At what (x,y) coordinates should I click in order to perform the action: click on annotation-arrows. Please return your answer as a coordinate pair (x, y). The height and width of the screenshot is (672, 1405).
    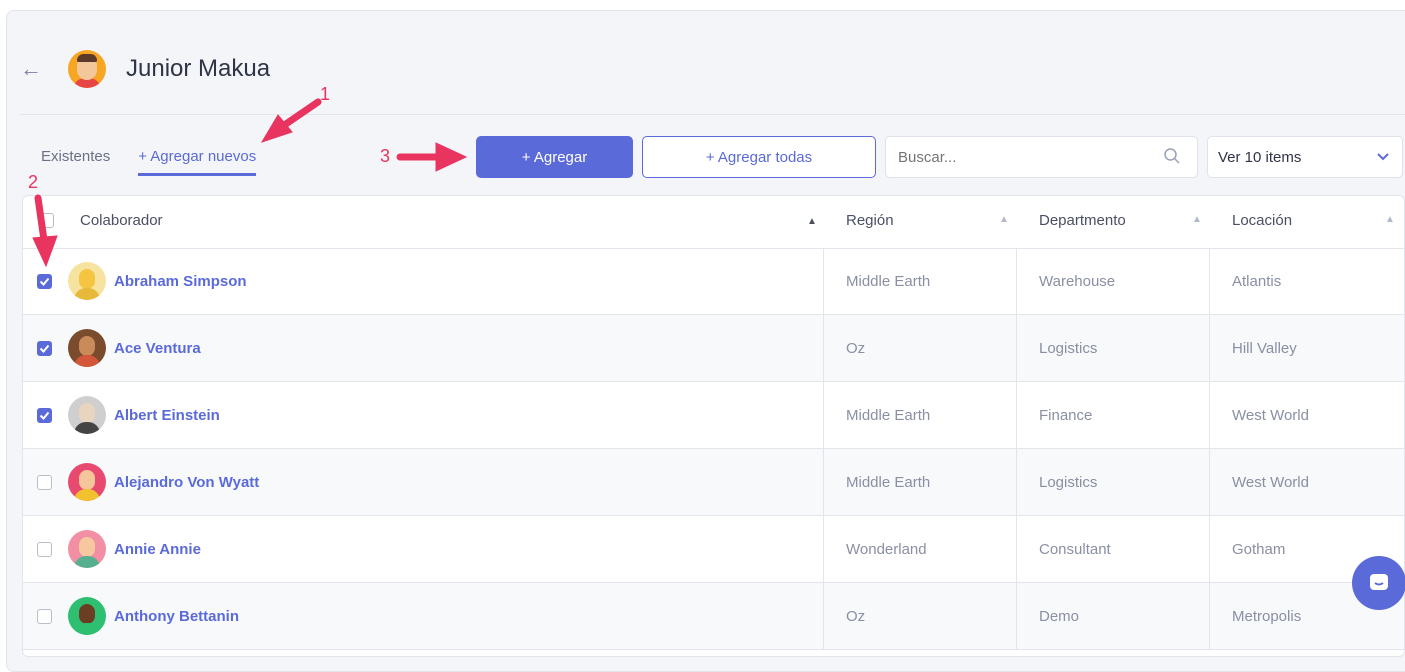
    Looking at the image, I should click on (250, 183).